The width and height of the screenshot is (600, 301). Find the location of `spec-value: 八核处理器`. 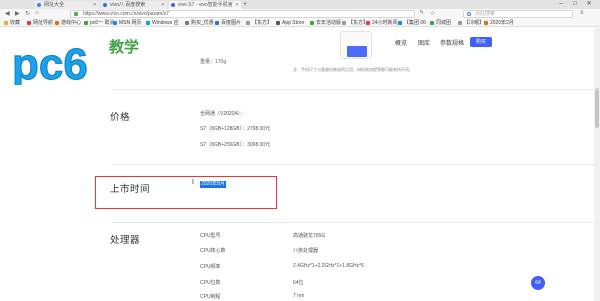

spec-value: 八核处理器 is located at coordinates (306, 251).